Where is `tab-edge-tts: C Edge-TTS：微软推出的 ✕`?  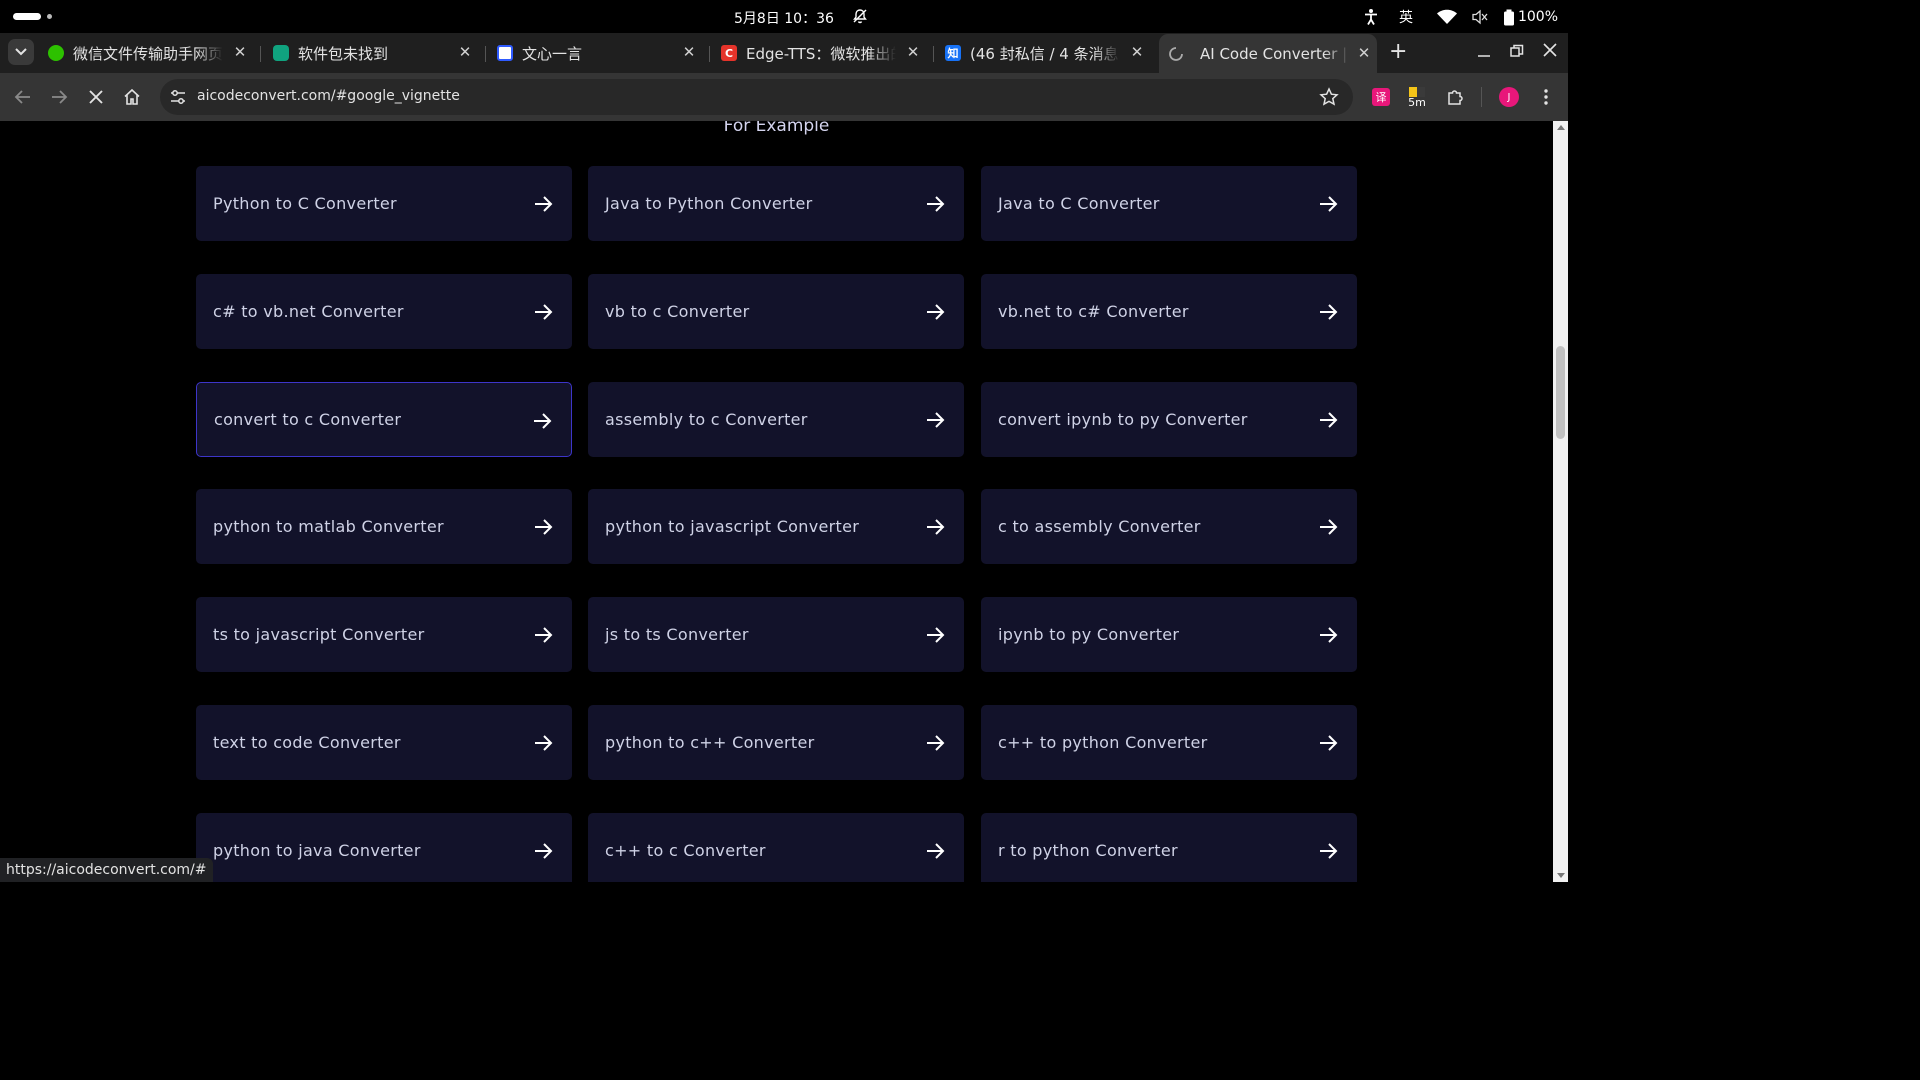
tab-edge-tts: C Edge-TTS：微软推出的 ✕ is located at coordinates (823, 53).